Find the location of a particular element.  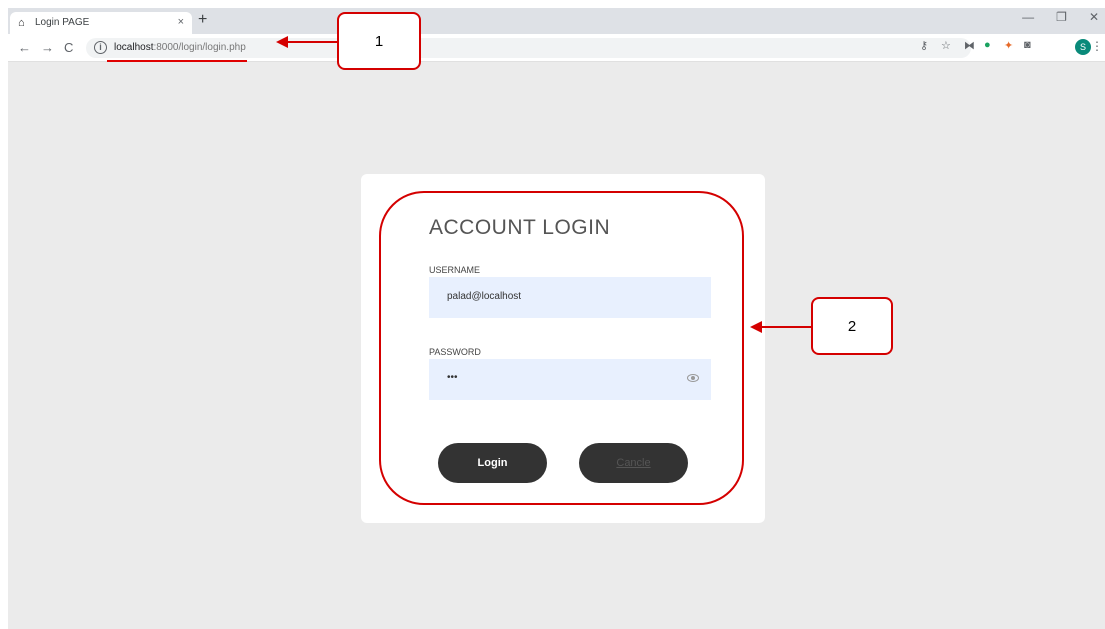

window-controls: — ❐ ✕ is located at coordinates (1060, 17).